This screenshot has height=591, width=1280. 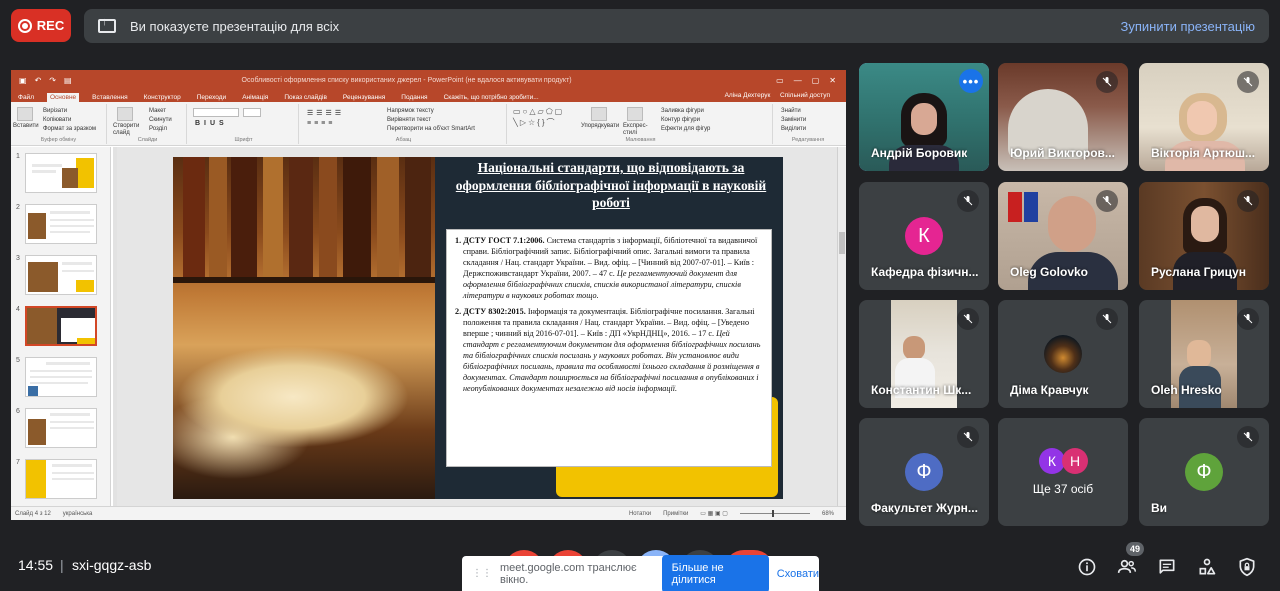 I want to click on record-icon, so click(x=24, y=25).